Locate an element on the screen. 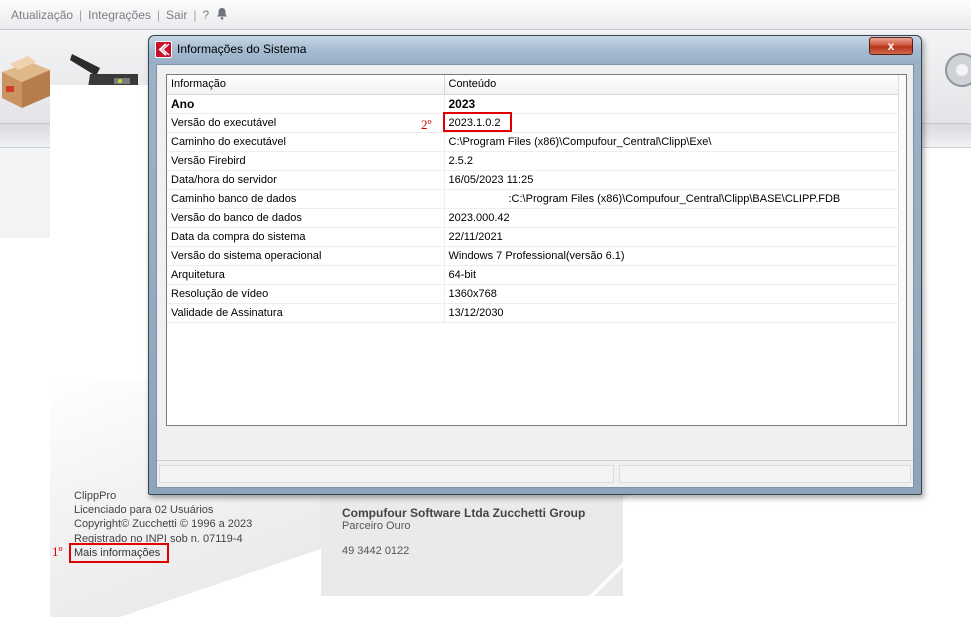 The height and width of the screenshot is (617, 971). company-partner: Parceiro Ouro is located at coordinates (376, 526).